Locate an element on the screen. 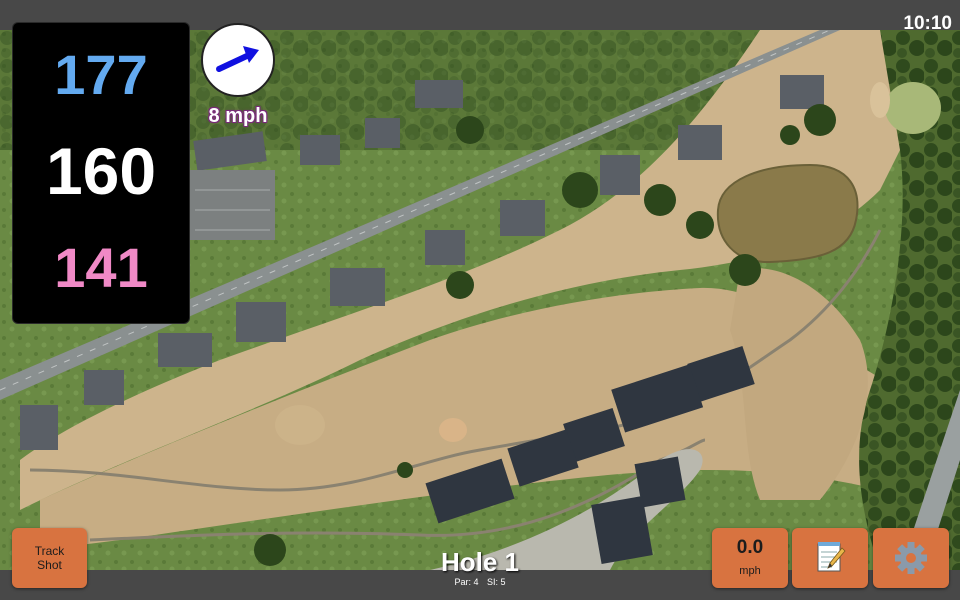 This screenshot has width=960, height=600. hole-stroke-index: SI: 5 is located at coordinates (496, 582).